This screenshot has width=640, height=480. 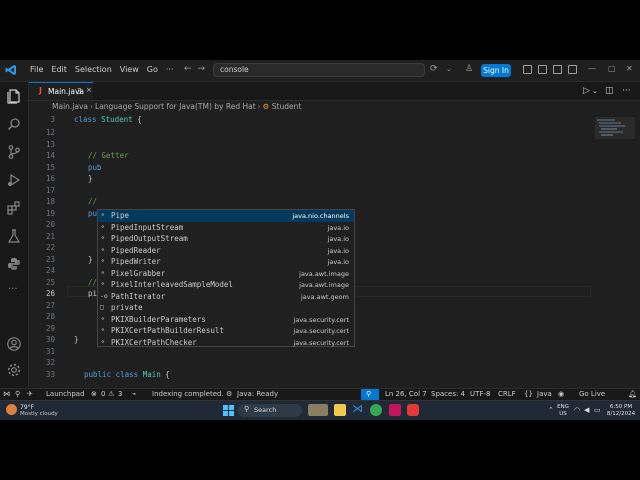 What do you see at coordinates (226, 308) in the screenshot?
I see `suggestion-item: □ private` at bounding box center [226, 308].